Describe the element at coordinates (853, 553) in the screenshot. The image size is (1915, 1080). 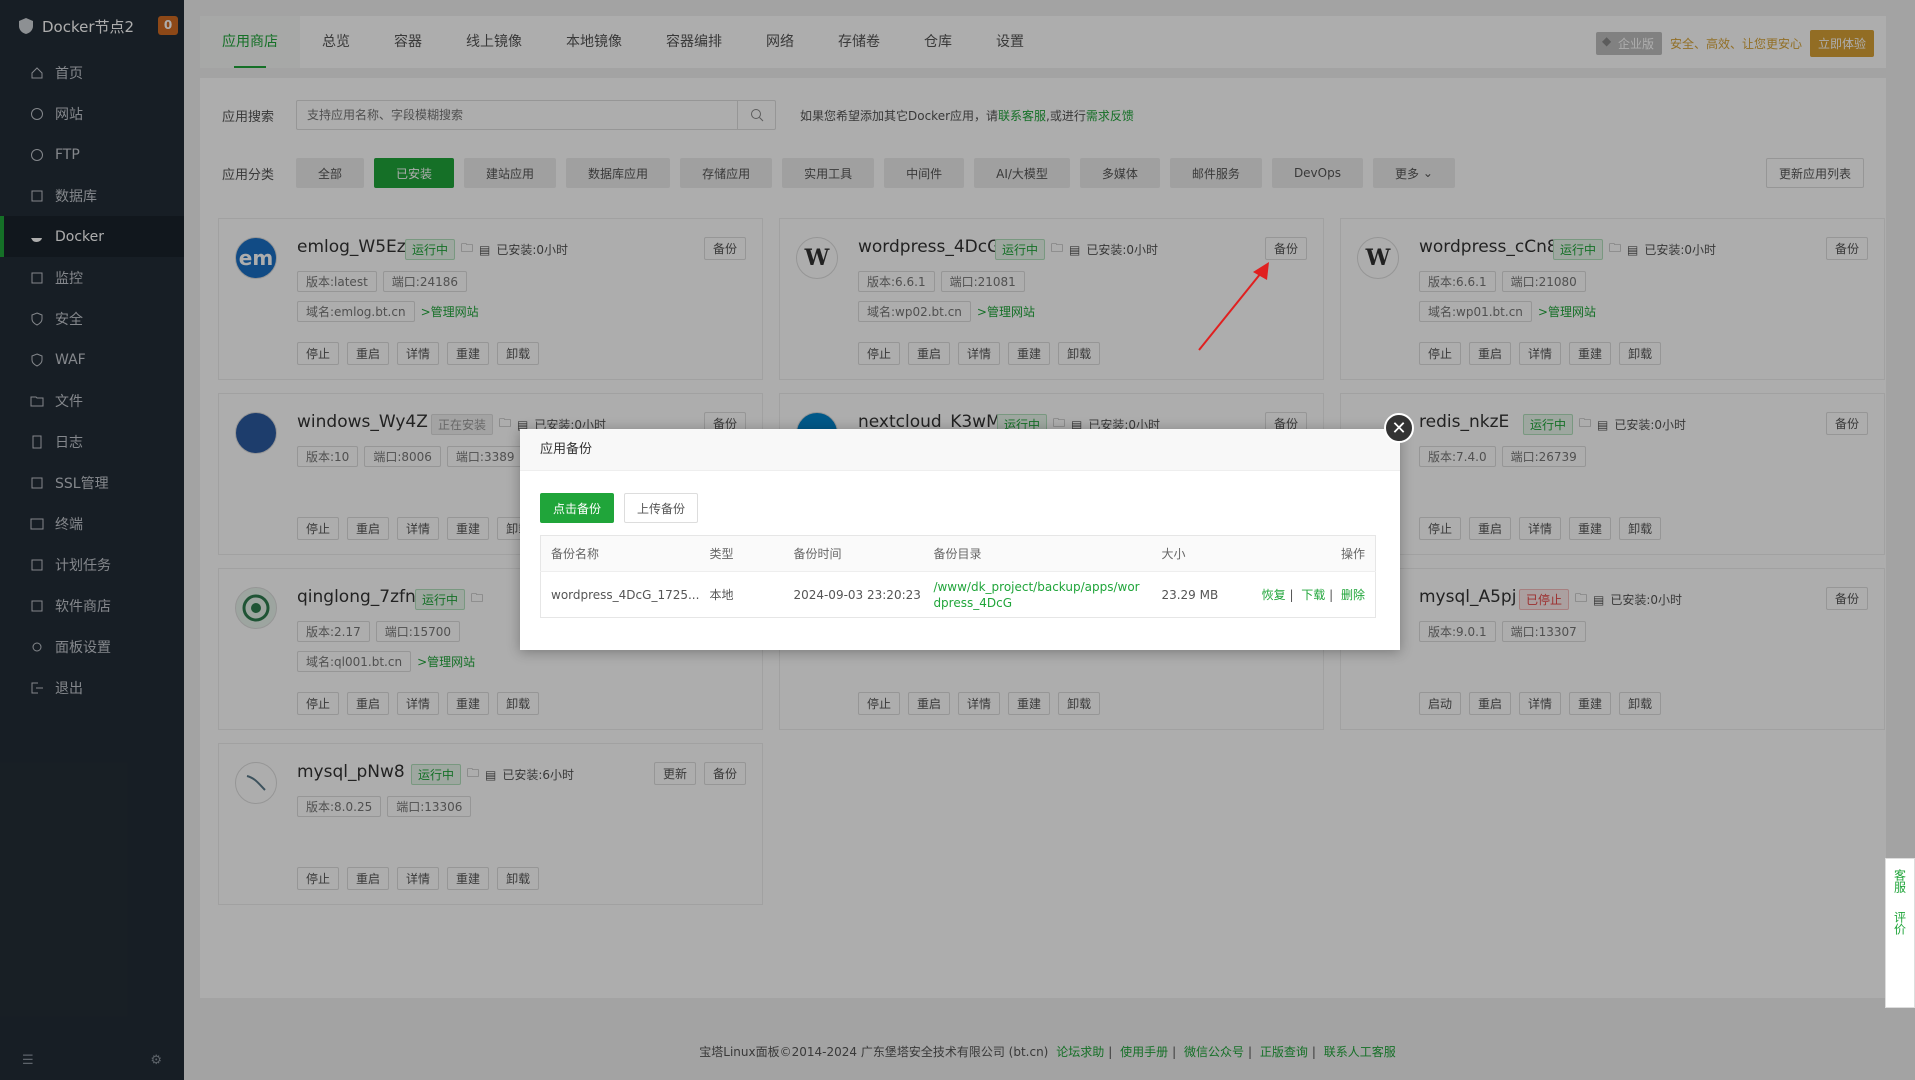
I see `col-time: 备份时间` at that location.